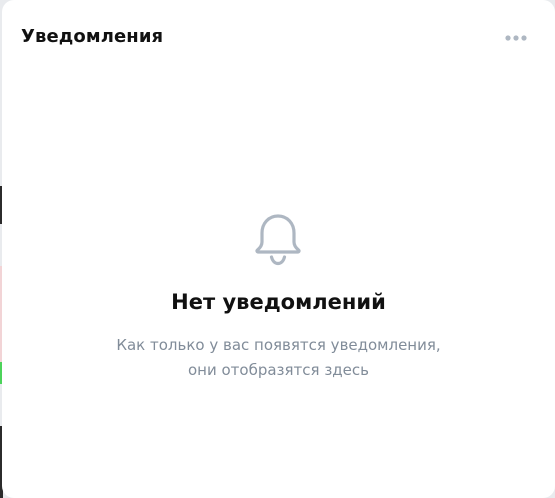 The width and height of the screenshot is (555, 498). I want to click on panel-title: Уведомления, so click(92, 36).